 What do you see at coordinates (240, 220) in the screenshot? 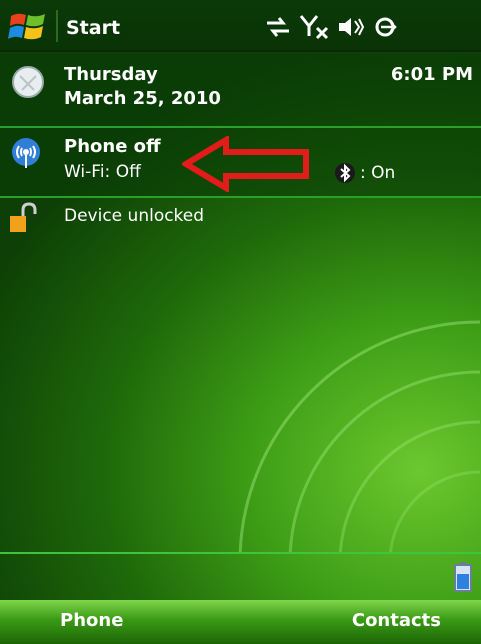
I see `lock-row: Device unlocked` at bounding box center [240, 220].